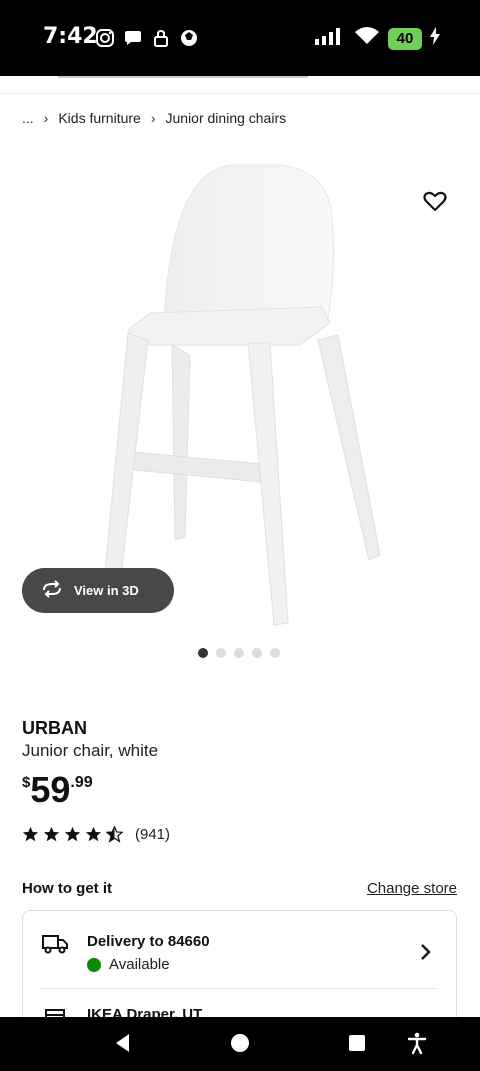 This screenshot has width=480, height=1071. Describe the element at coordinates (240, 85) in the screenshot. I see `header-strip` at that location.